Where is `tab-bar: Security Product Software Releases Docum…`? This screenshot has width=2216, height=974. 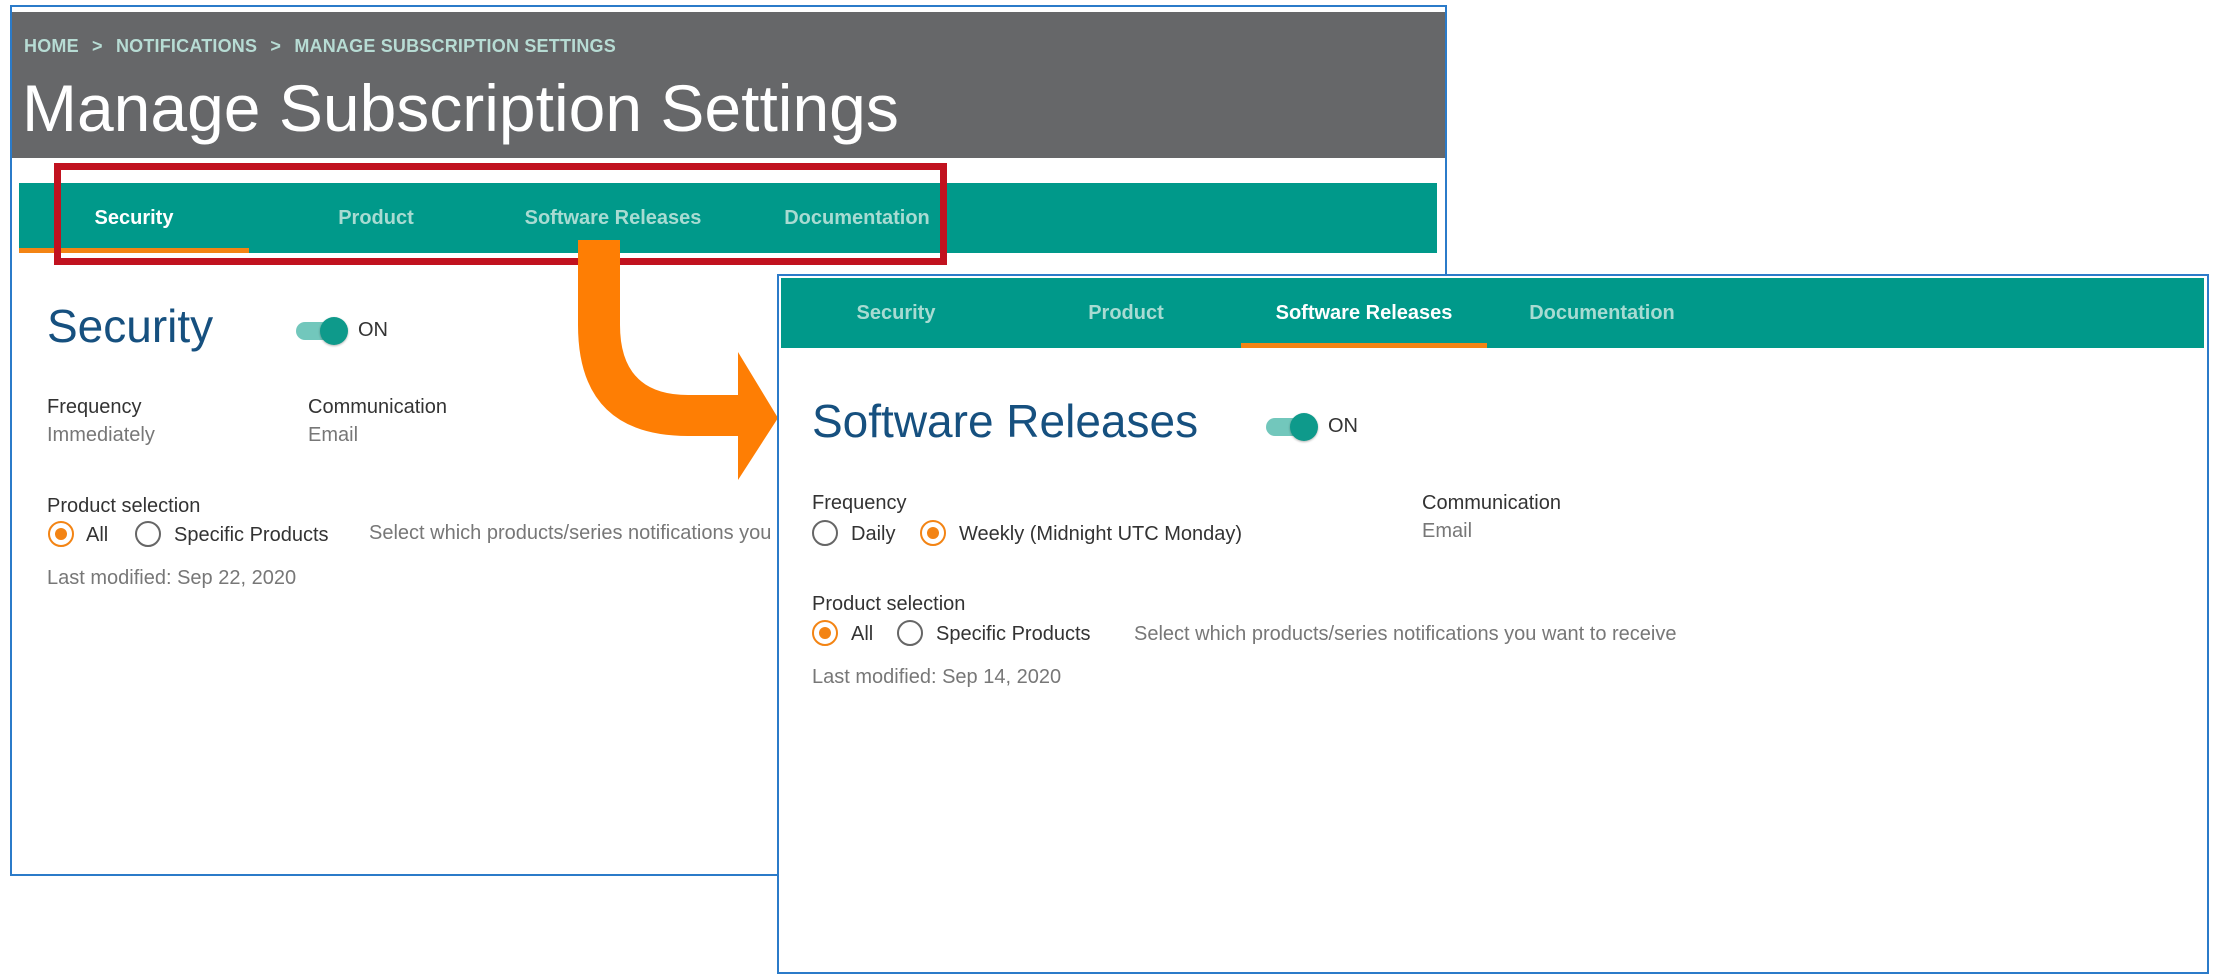
tab-bar: Security Product Software Releases Docum… is located at coordinates (1492, 313).